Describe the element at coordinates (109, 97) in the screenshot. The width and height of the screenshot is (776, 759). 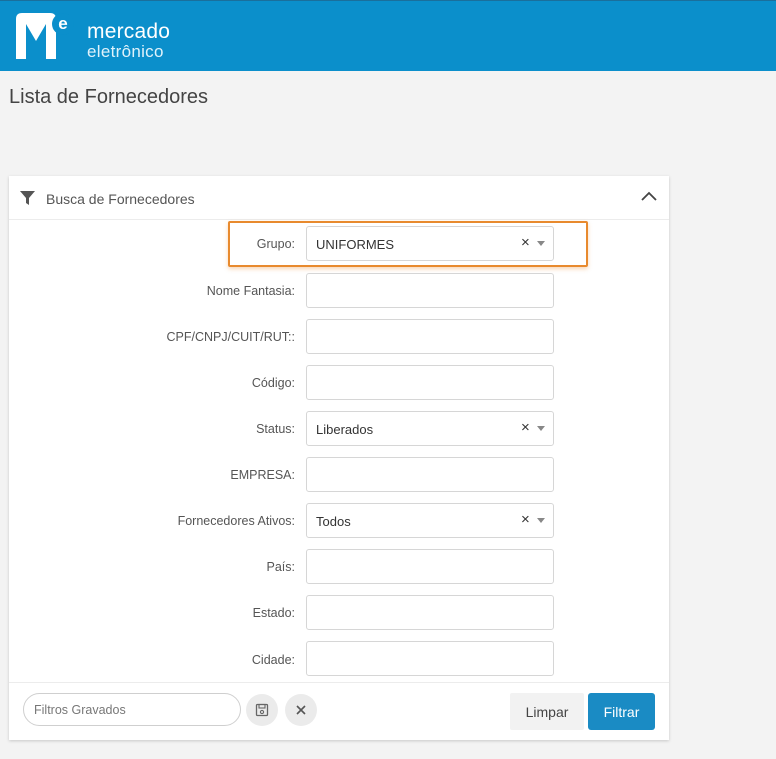
I see `page-title: Lista de Fornecedores` at that location.